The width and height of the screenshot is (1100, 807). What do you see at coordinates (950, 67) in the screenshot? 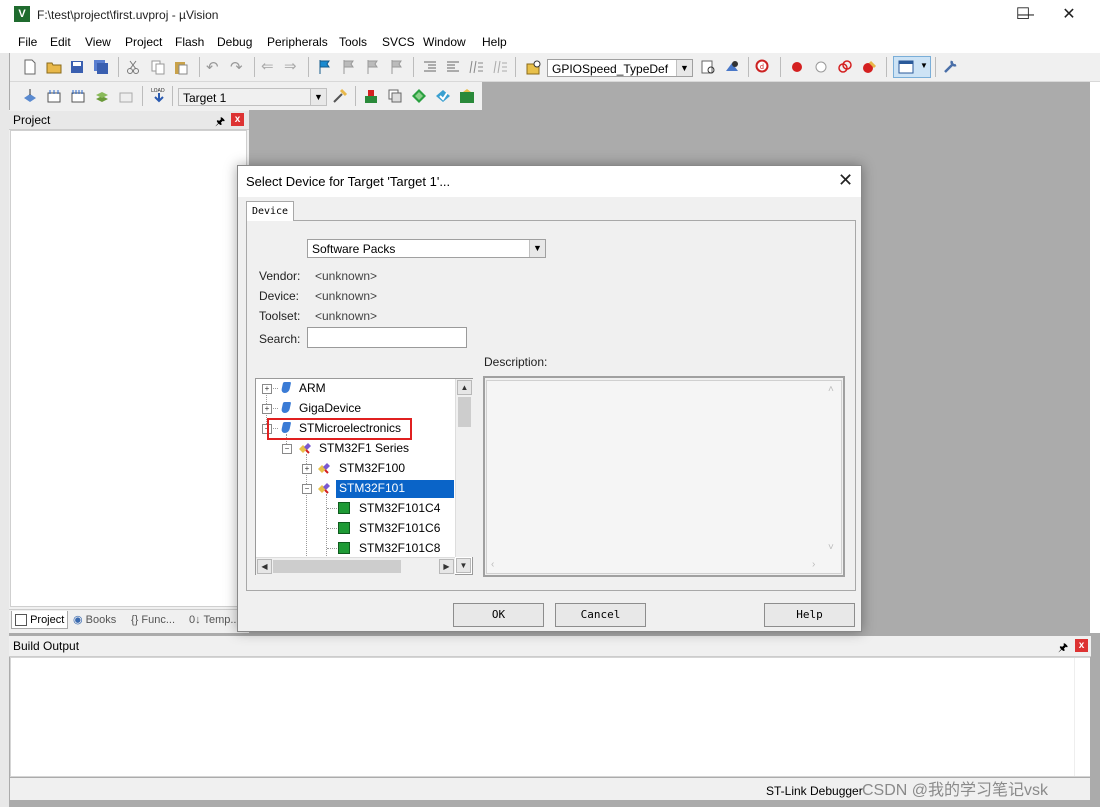
I see `configure-wrench-icon` at bounding box center [950, 67].